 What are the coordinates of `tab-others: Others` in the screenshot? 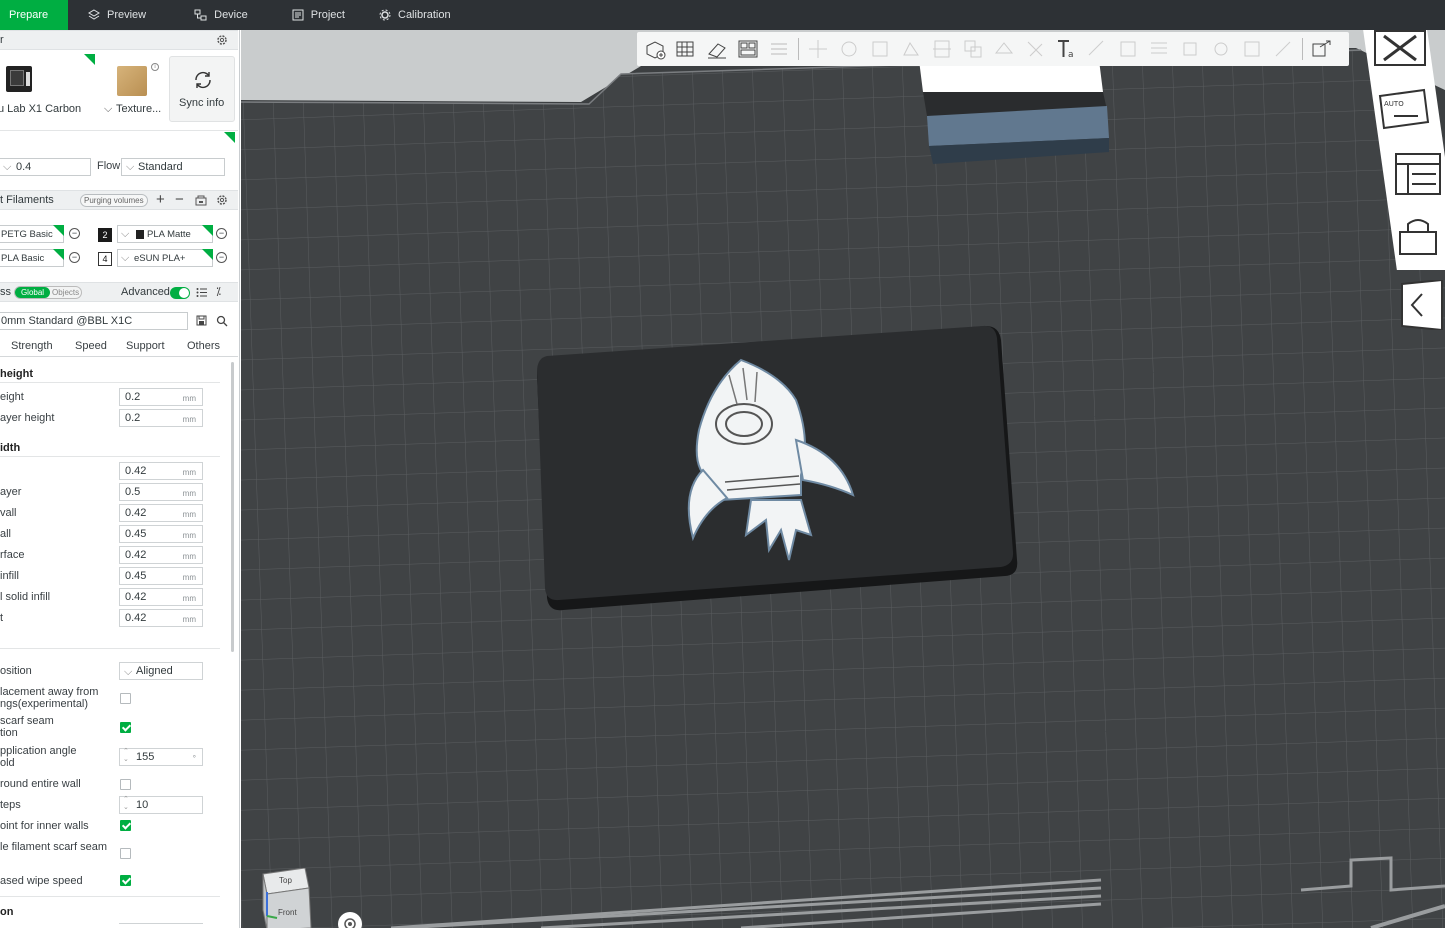 It's located at (203, 346).